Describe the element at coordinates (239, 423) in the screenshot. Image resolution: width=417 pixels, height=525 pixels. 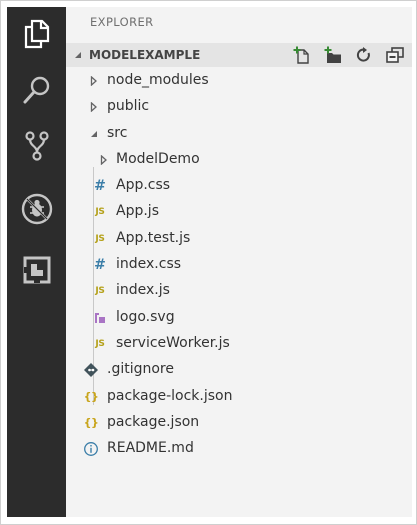
I see `tree-item-package-json: {} package.json` at that location.